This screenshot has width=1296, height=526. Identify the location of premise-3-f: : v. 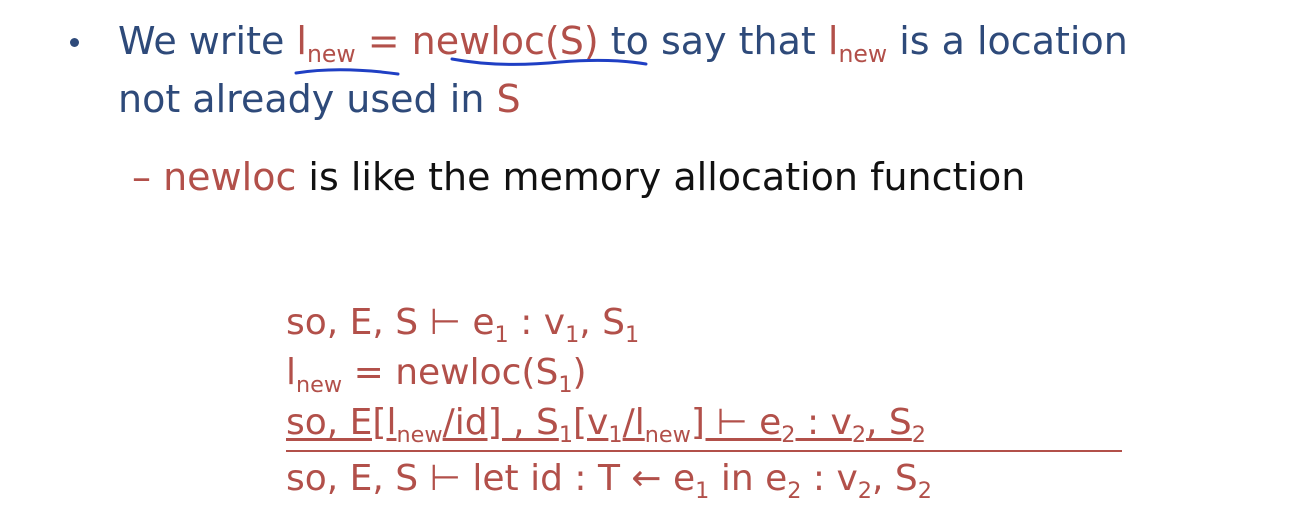
(823, 422).